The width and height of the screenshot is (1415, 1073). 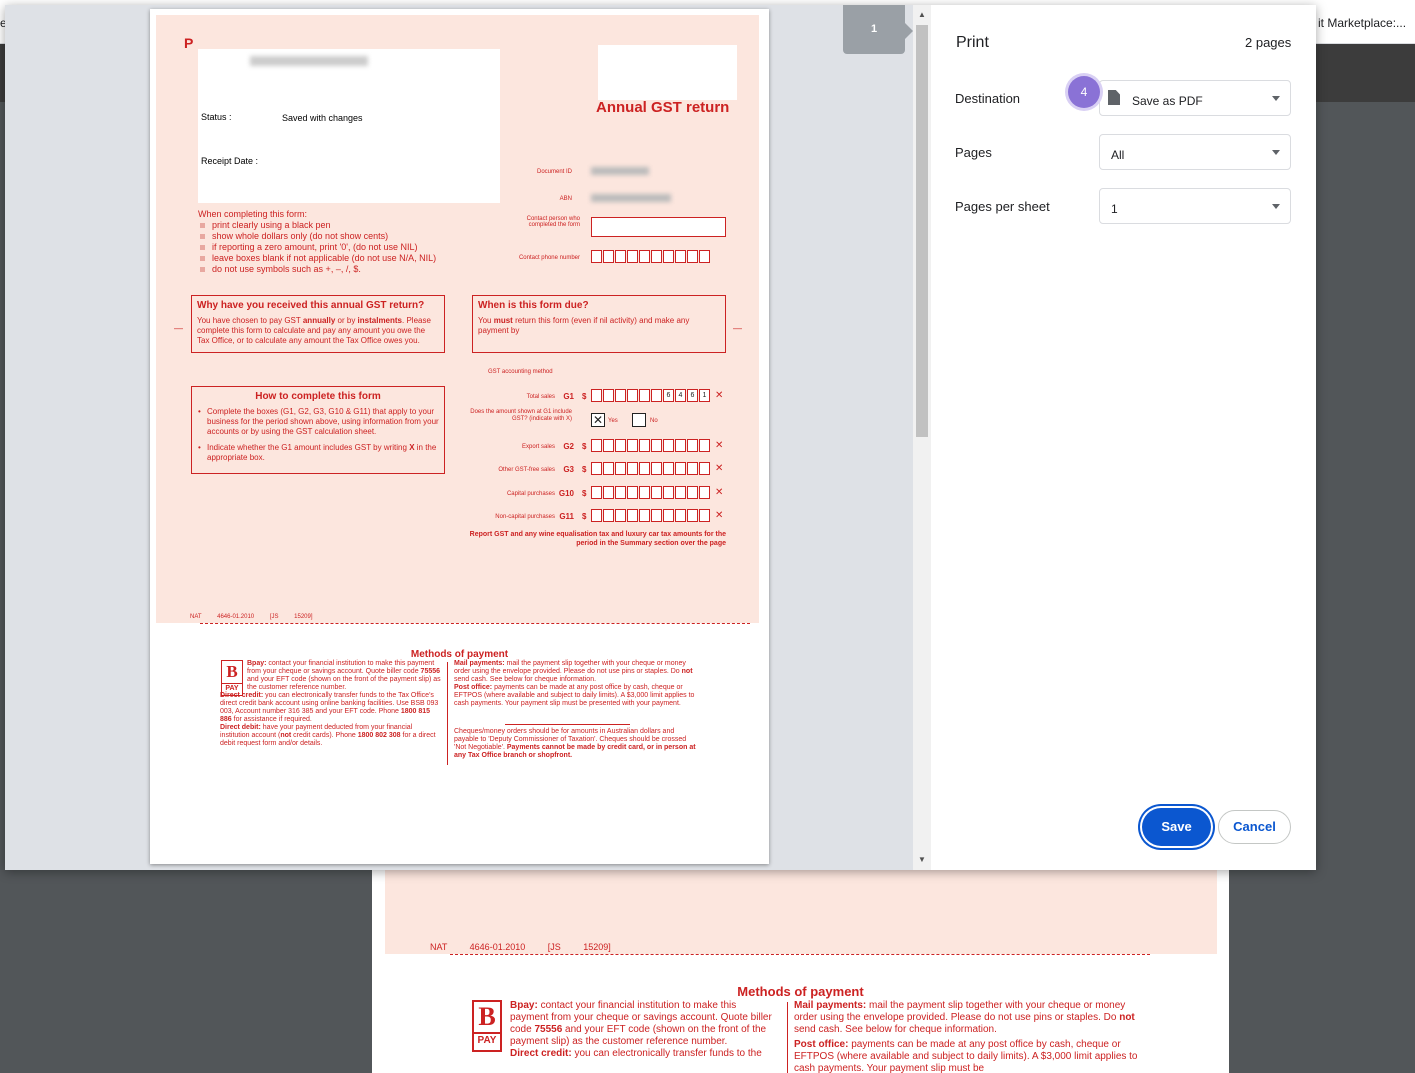 I want to click on bpay-logo-pay: PAY, so click(x=487, y=1040).